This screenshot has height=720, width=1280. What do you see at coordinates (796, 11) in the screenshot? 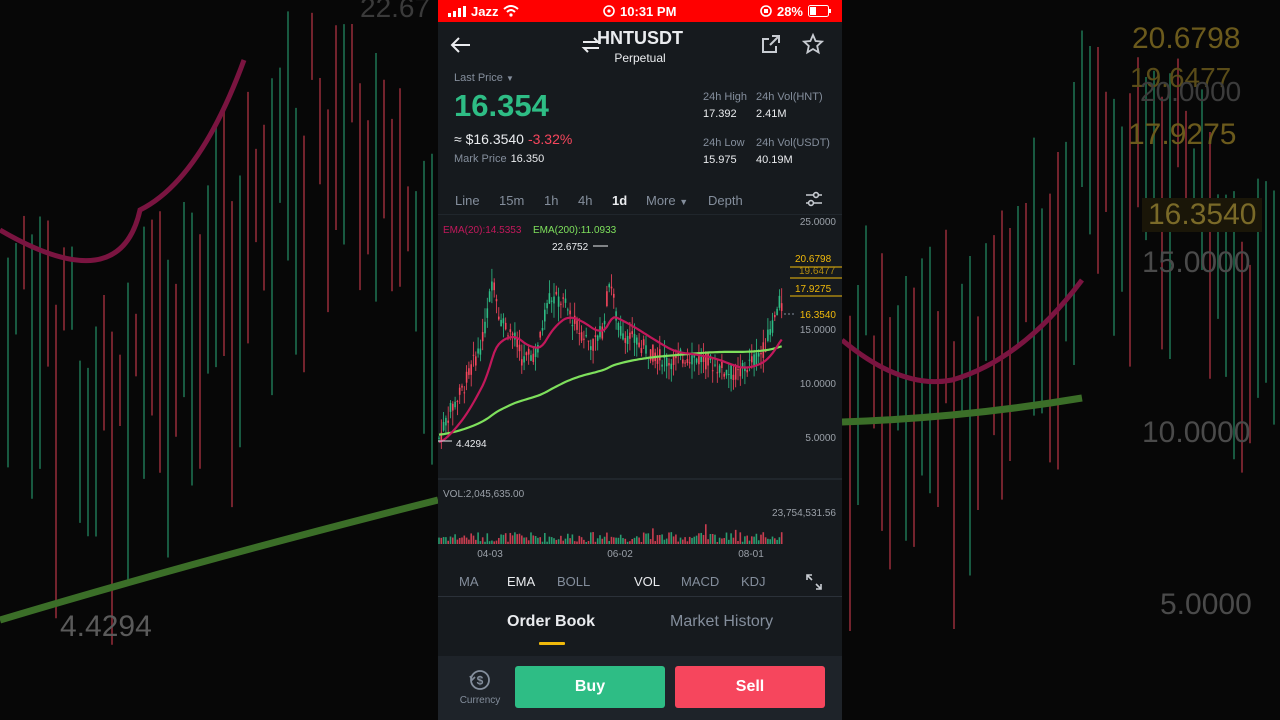
I see `status-right: 28%` at bounding box center [796, 11].